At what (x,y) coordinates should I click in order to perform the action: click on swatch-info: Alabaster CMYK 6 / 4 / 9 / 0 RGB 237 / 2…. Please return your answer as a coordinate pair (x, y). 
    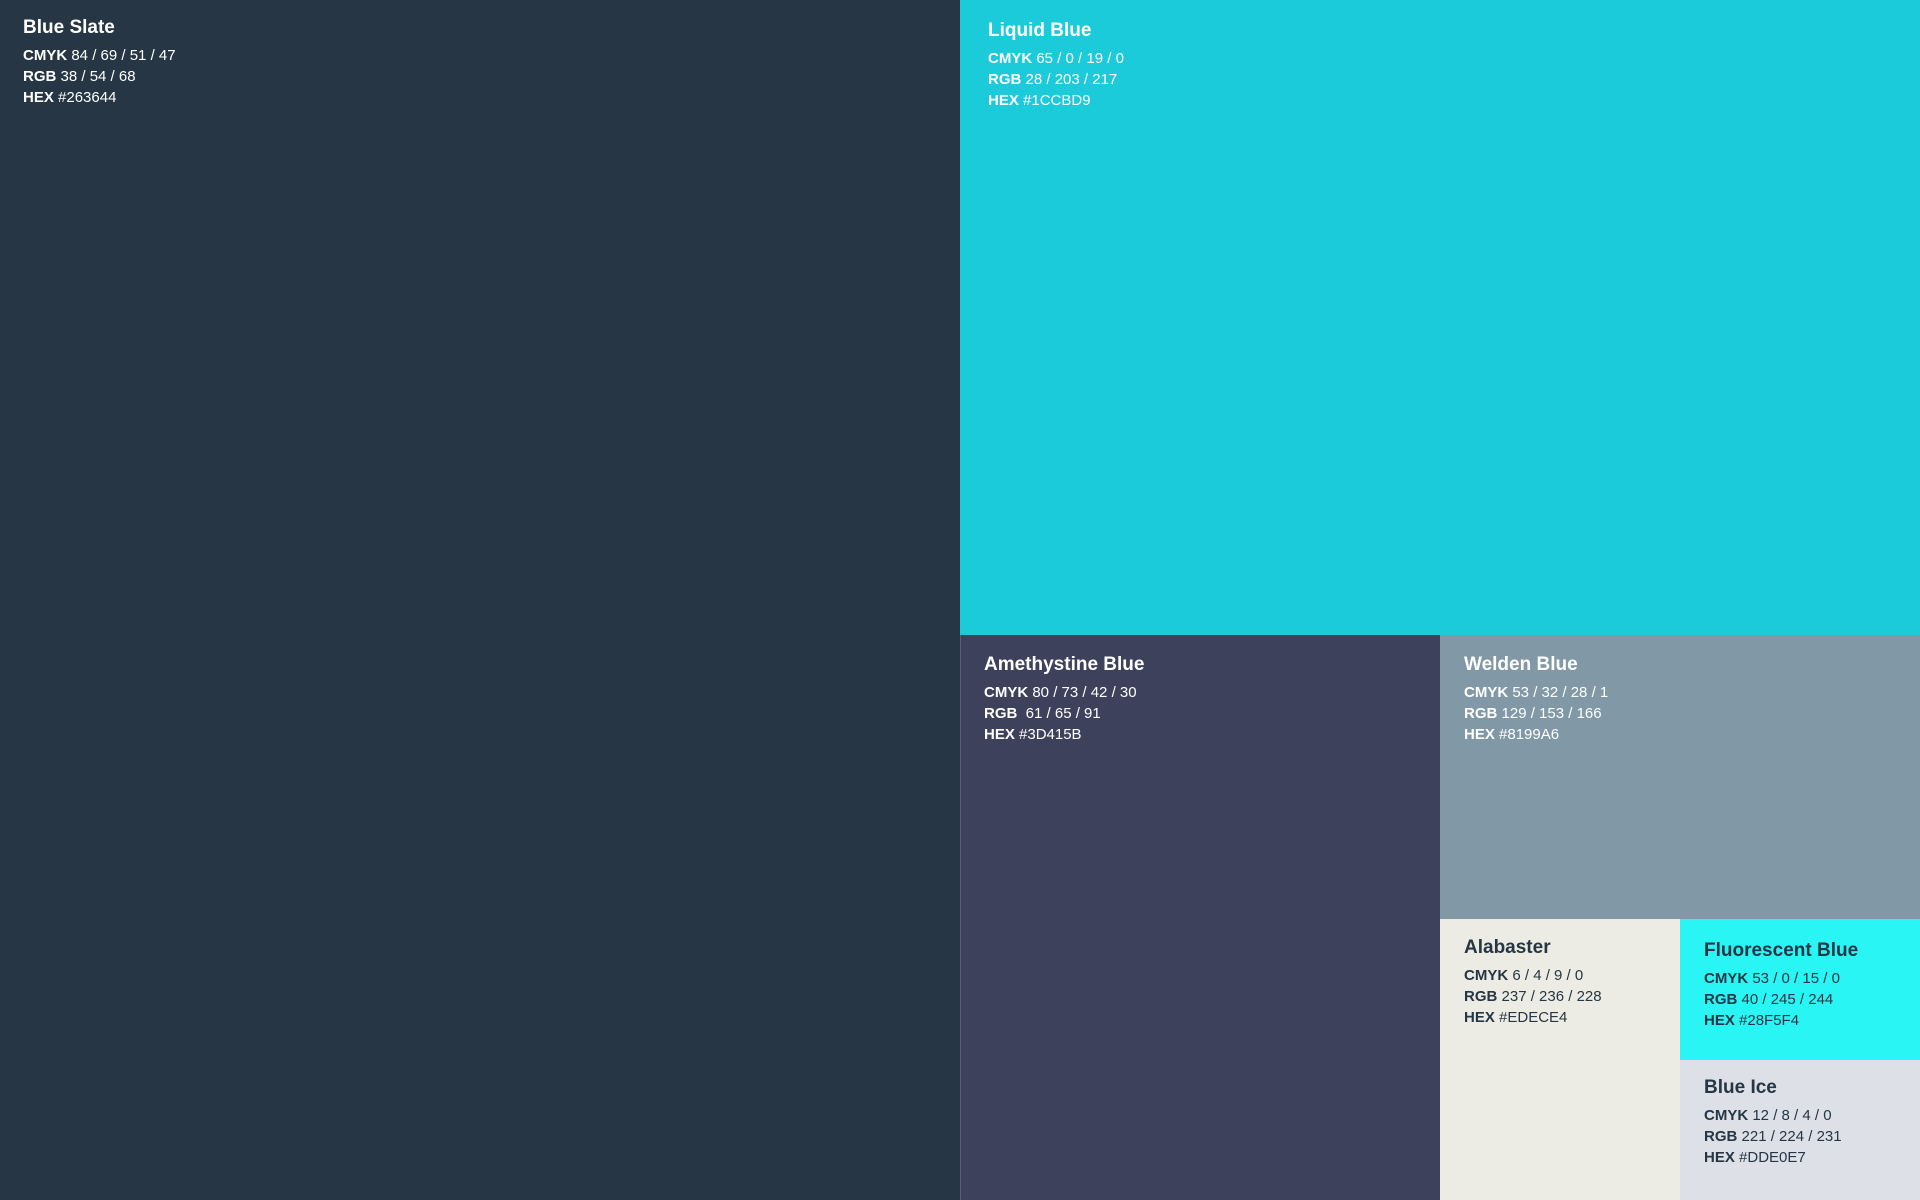
    Looking at the image, I should click on (1533, 982).